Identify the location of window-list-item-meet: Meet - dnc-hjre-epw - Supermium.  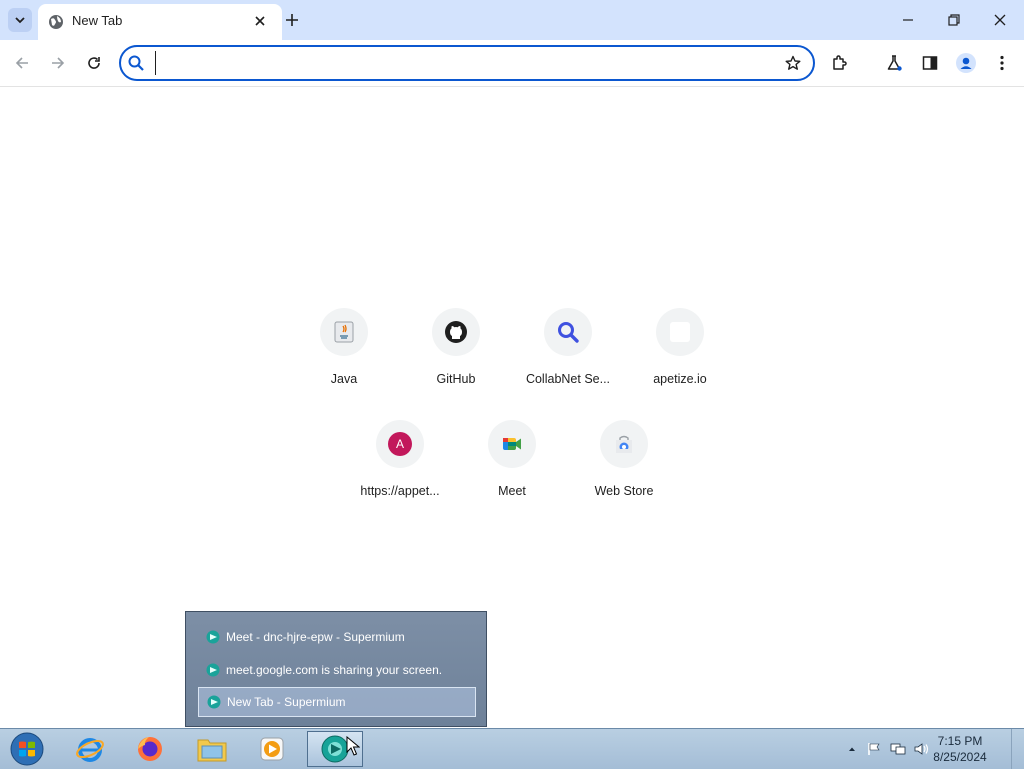
(337, 637).